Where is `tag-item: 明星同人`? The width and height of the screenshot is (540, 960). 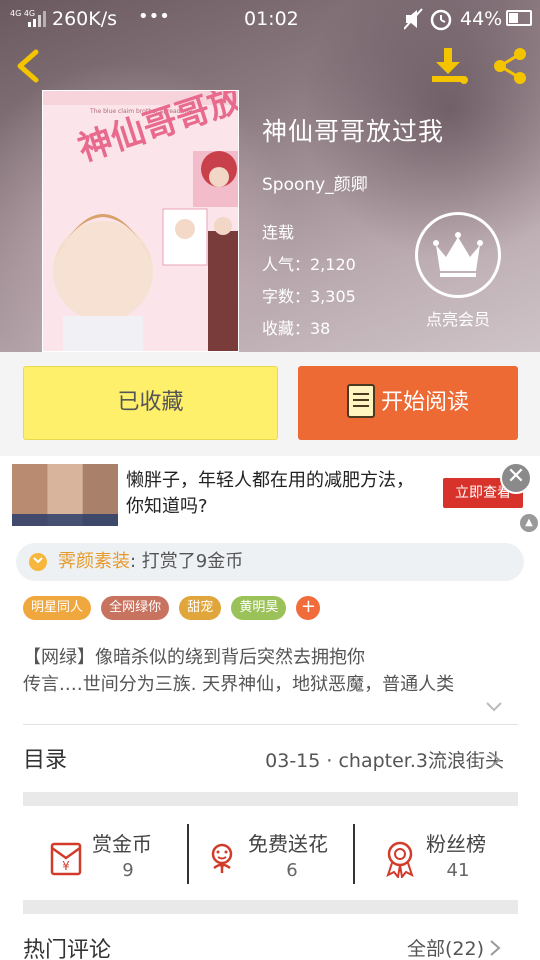
tag-item: 明星同人 is located at coordinates (57, 608).